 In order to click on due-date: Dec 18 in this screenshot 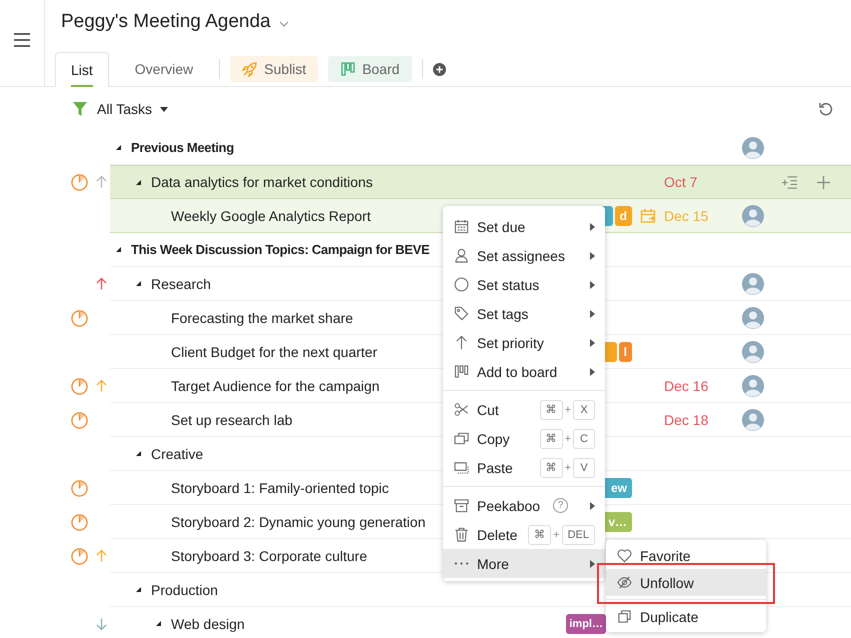, I will do `click(686, 420)`.